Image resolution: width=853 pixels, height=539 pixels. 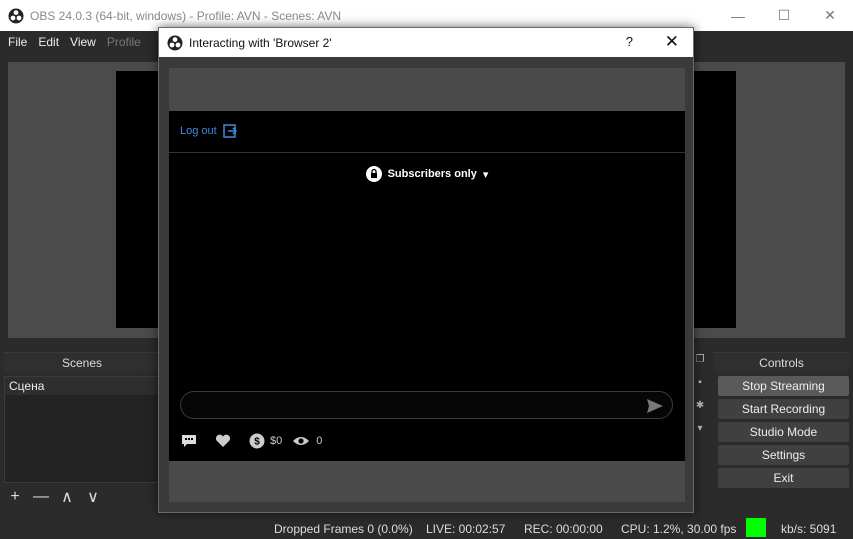 I want to click on menu-edit: Edit, so click(x=50, y=42).